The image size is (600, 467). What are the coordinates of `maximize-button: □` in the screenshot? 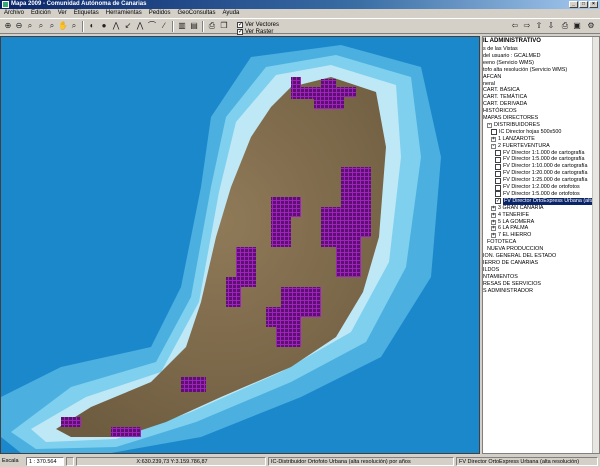 It's located at (583, 4).